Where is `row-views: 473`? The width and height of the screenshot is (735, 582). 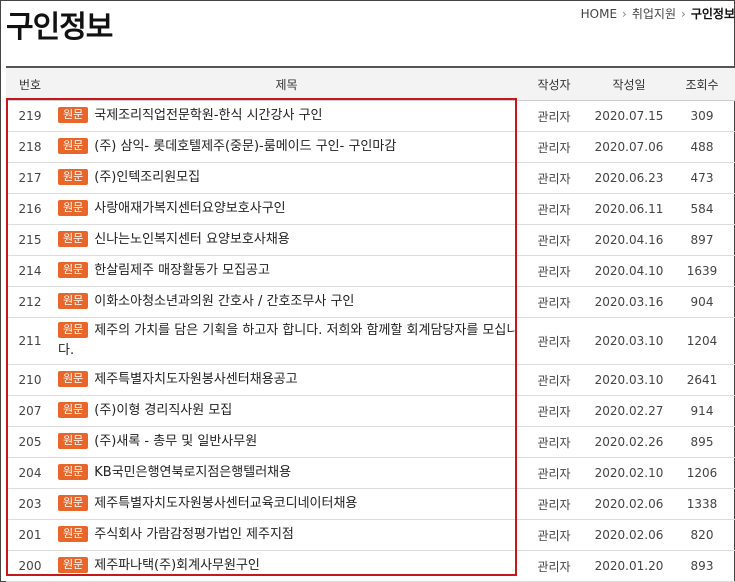 row-views: 473 is located at coordinates (702, 178).